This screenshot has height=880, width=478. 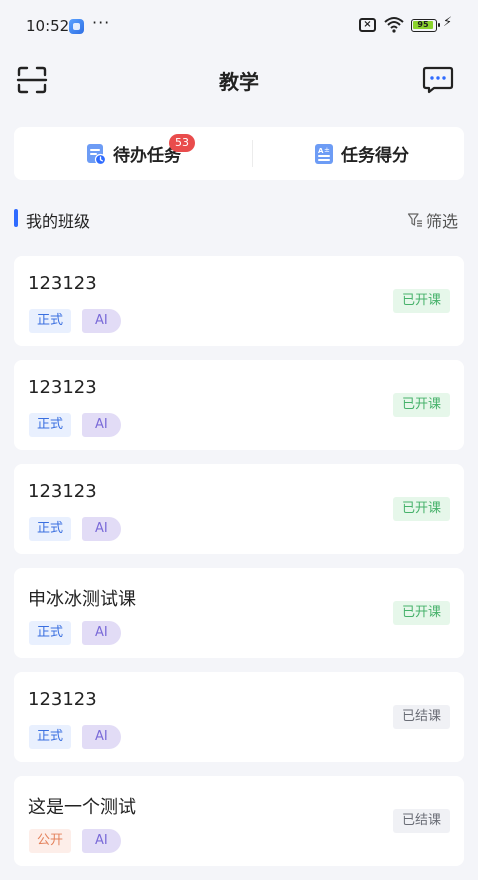 I want to click on wifi-icon, so click(x=394, y=25).